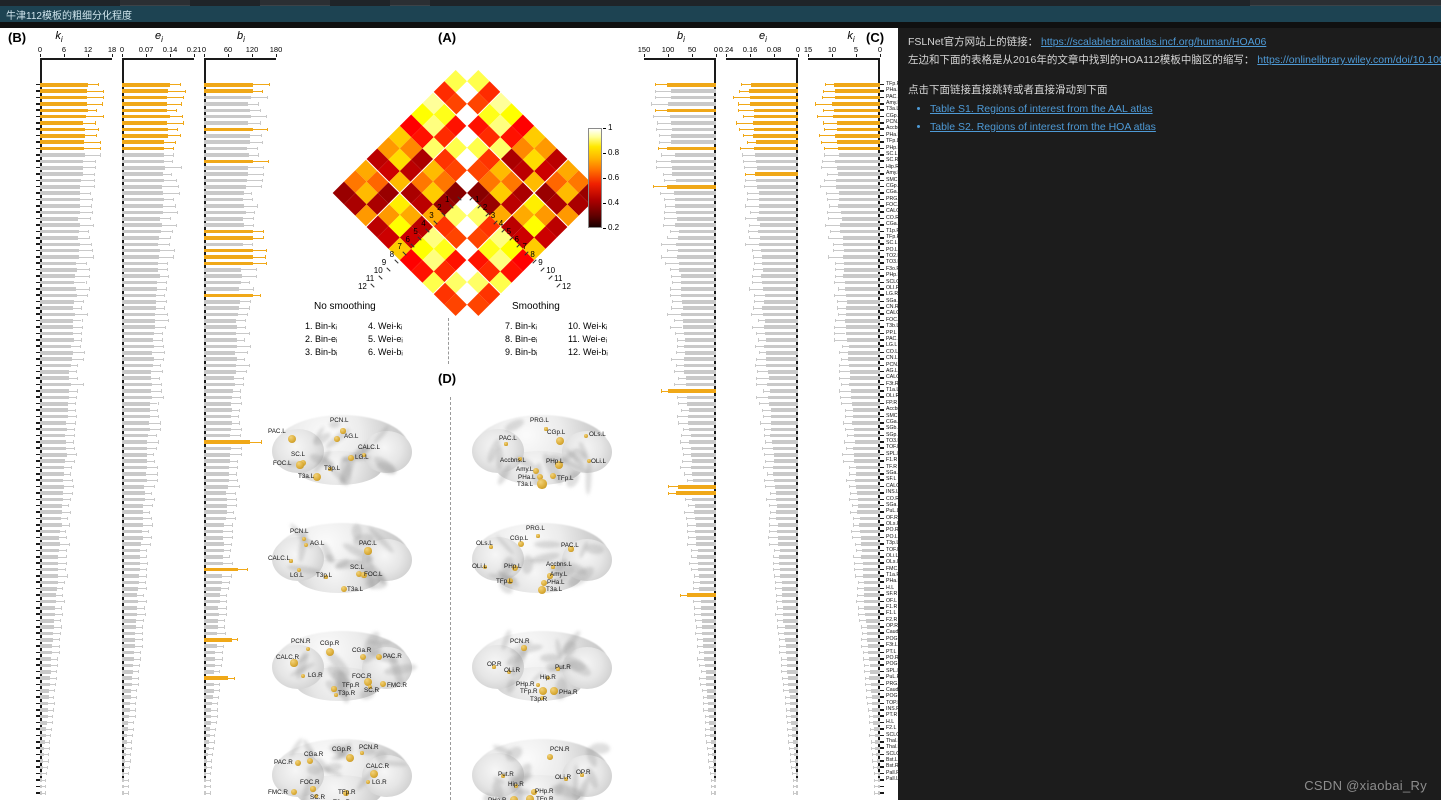  I want to click on roi-label: Accbns.L, so click(559, 564).